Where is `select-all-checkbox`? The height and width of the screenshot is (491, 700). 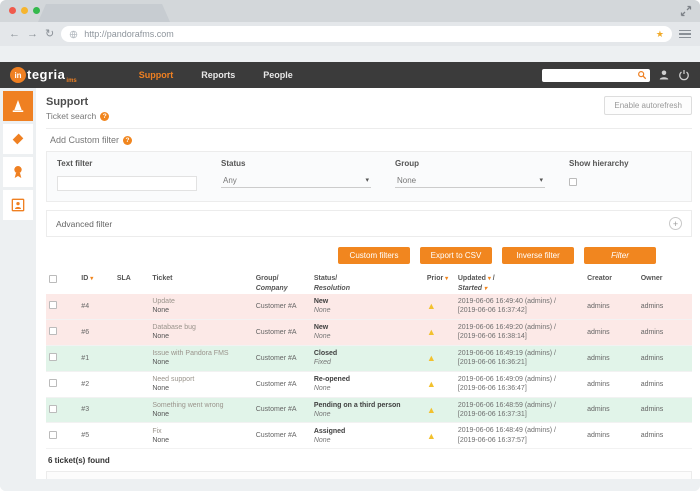
select-all-checkbox is located at coordinates (53, 279).